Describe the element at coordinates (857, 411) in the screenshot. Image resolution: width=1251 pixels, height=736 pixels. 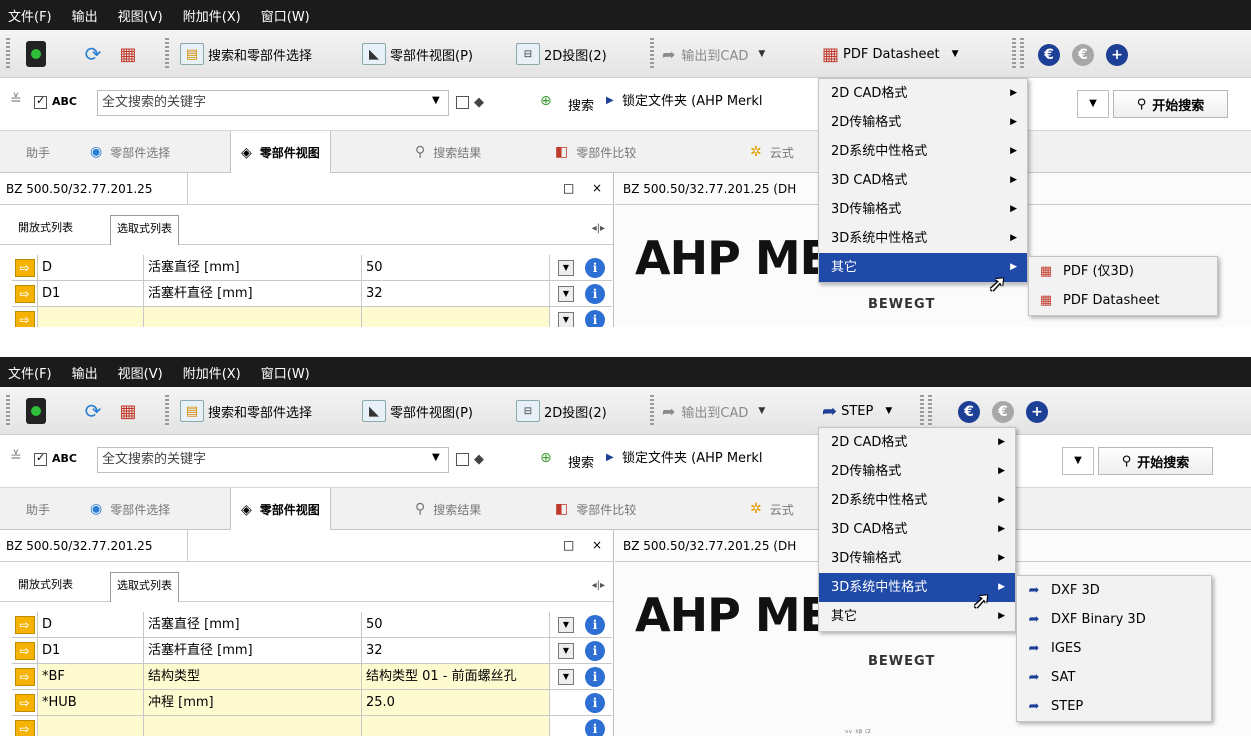
I see `format-dropdown: ➦ STEP ▼` at that location.